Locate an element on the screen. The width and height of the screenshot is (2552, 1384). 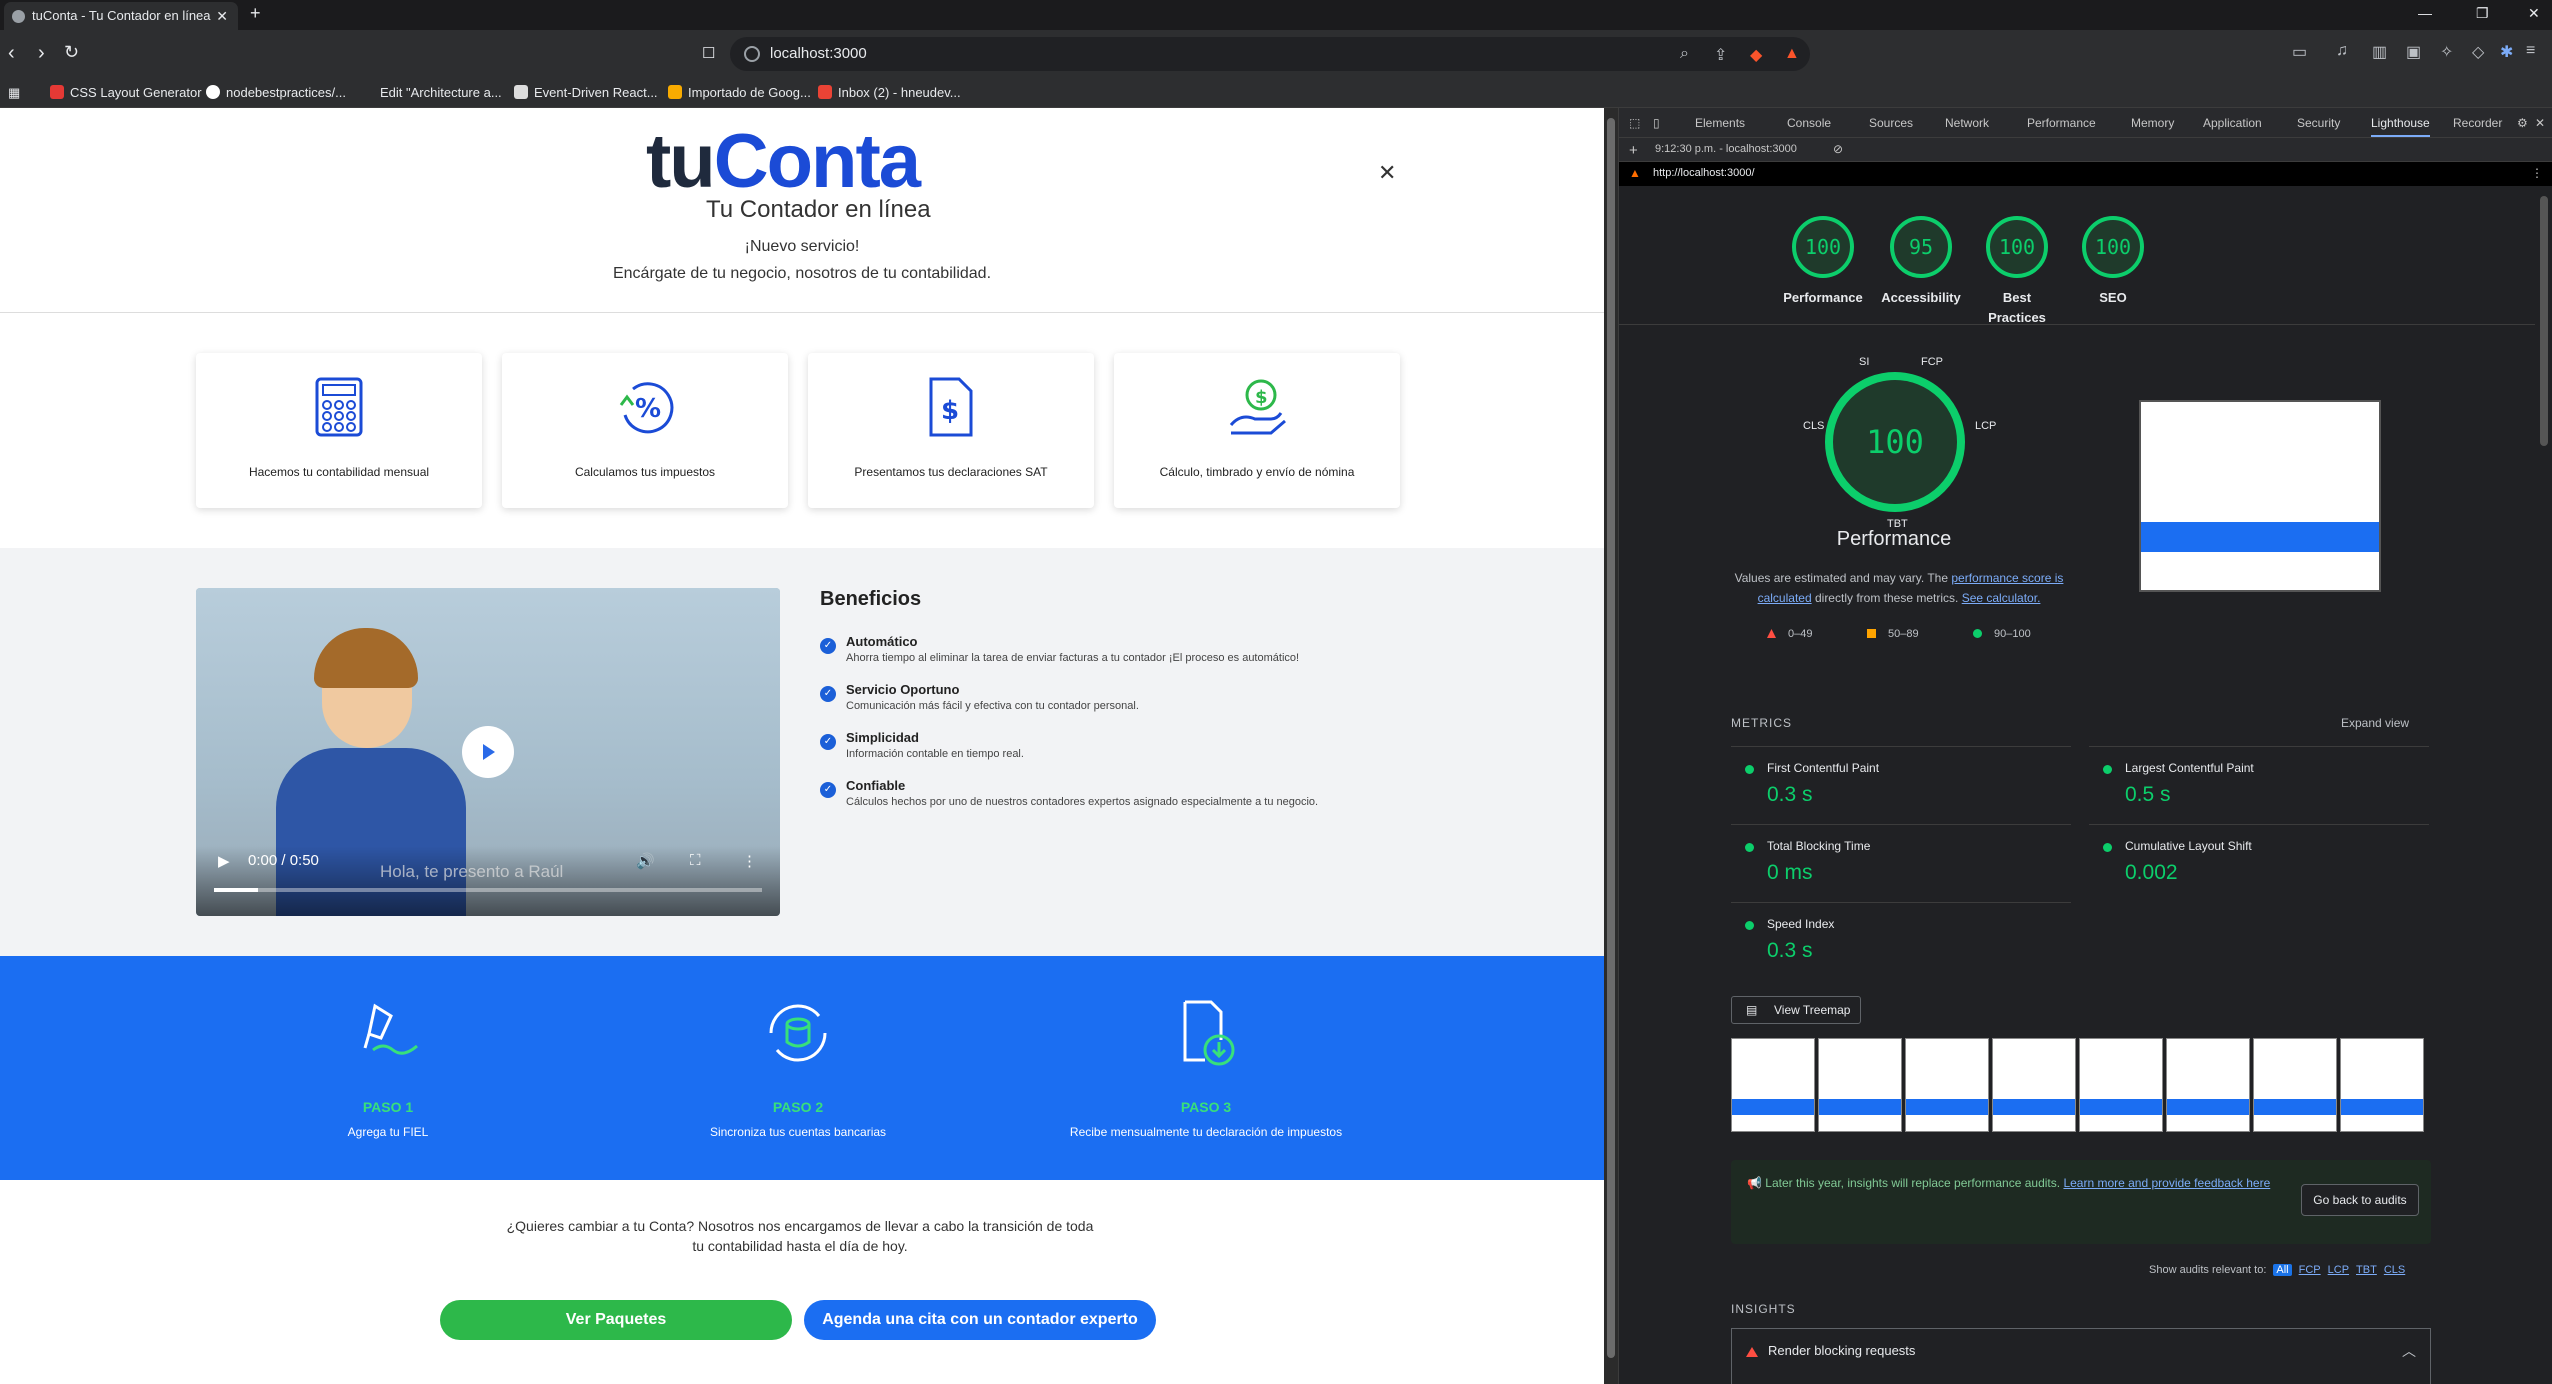
share-icon: ⇪ is located at coordinates (1720, 55).